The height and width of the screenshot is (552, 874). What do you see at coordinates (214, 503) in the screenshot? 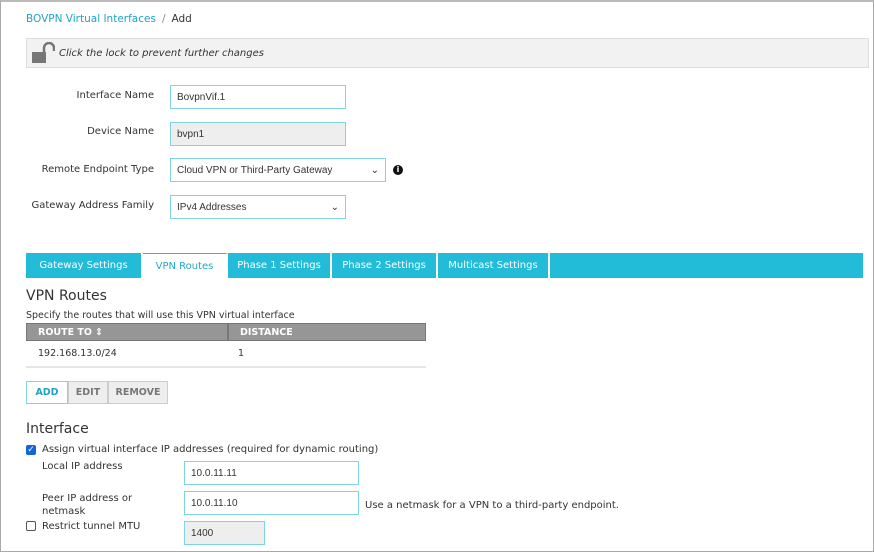
I see `peer-ip-value: 10.0.11.10` at bounding box center [214, 503].